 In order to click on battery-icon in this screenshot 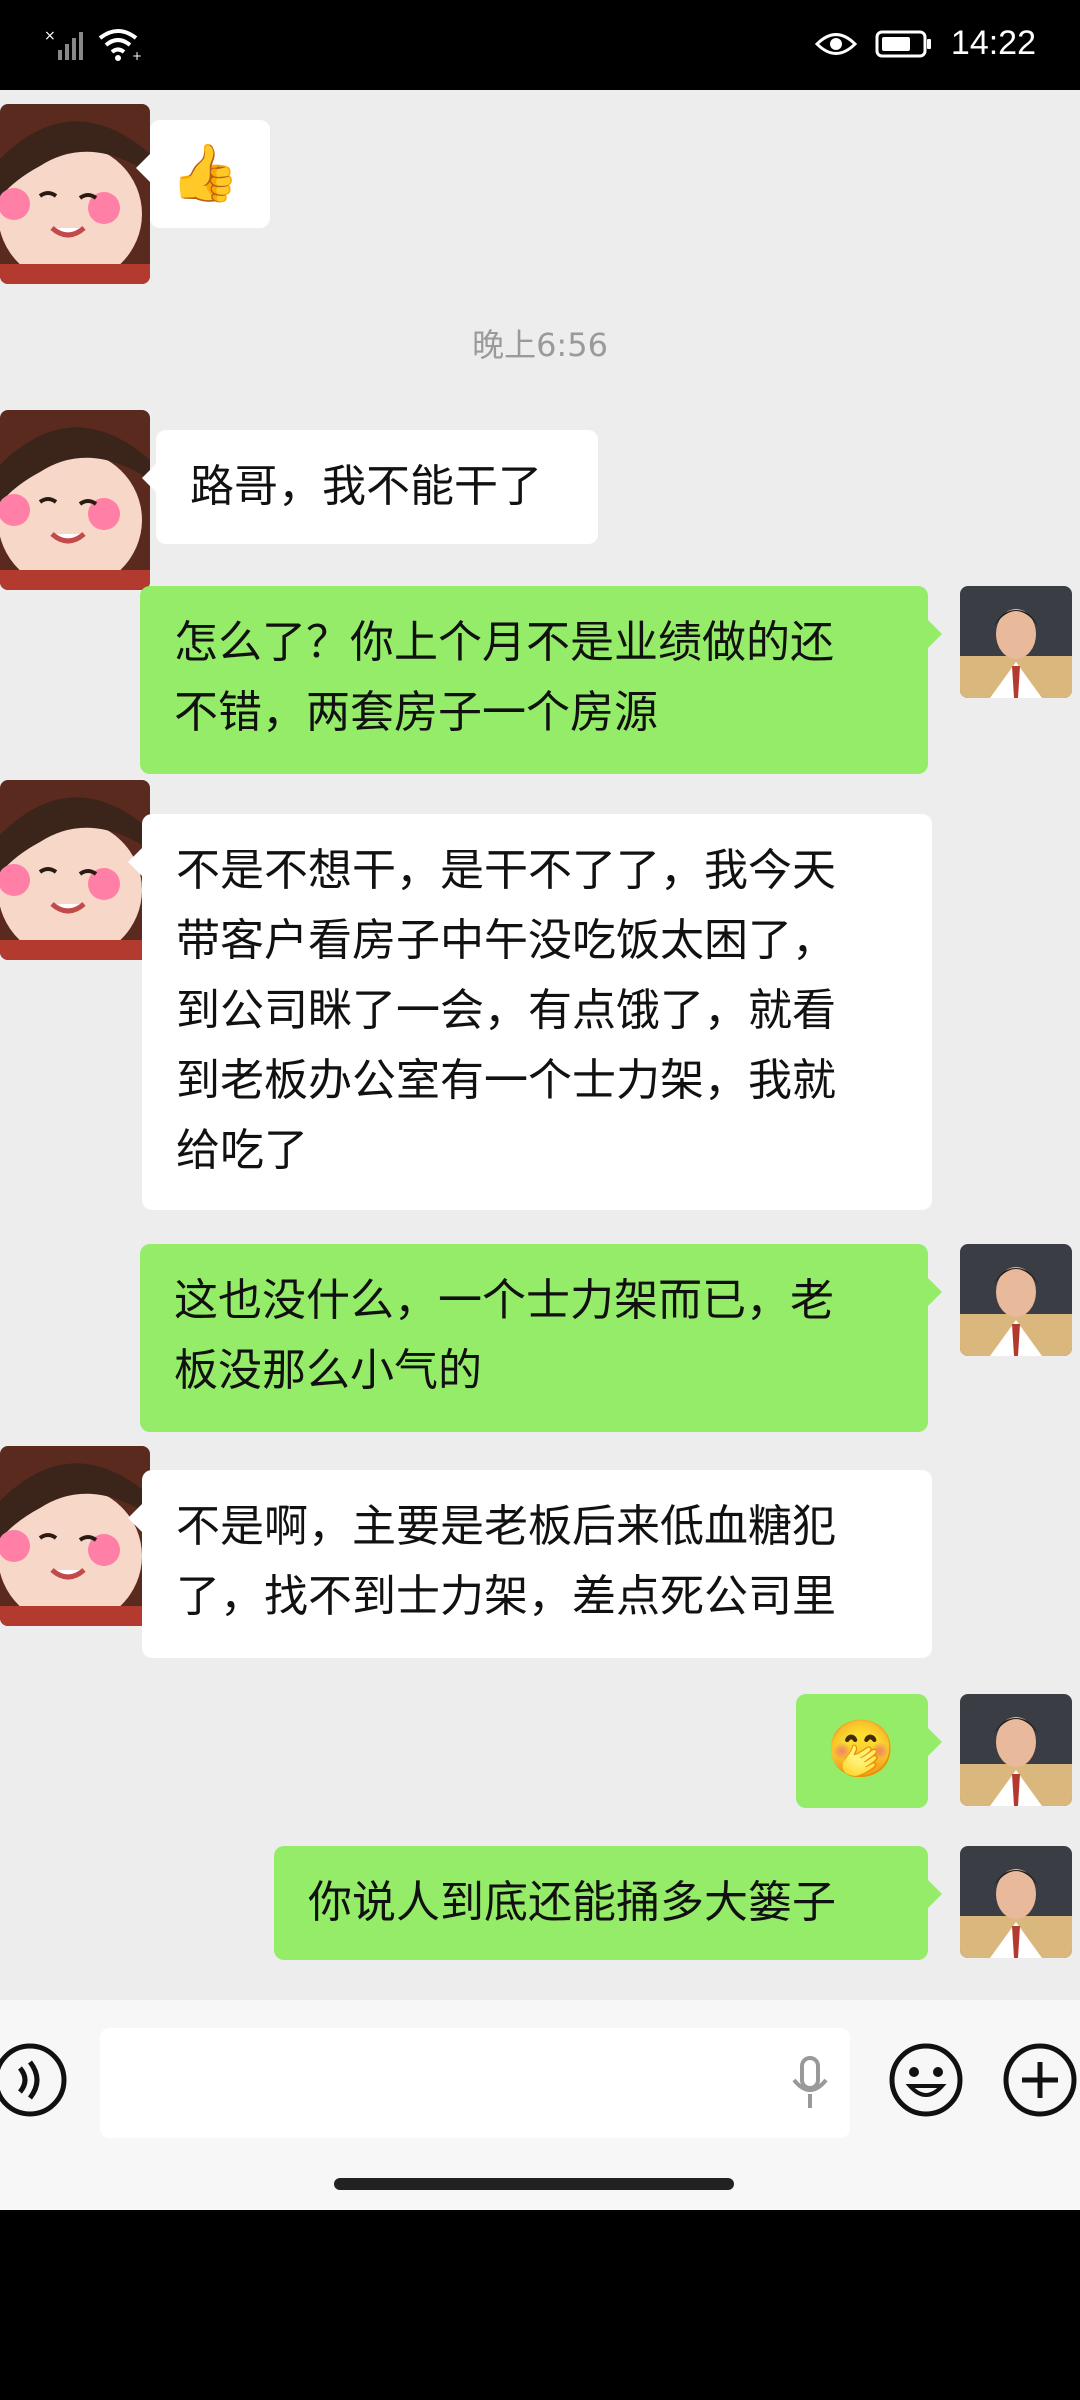, I will do `click(903, 43)`.